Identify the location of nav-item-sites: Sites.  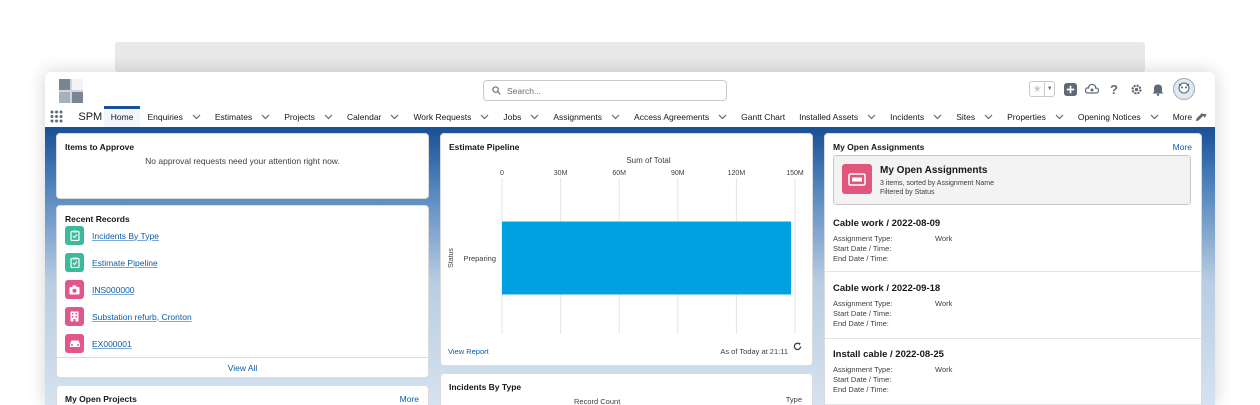
(974, 116).